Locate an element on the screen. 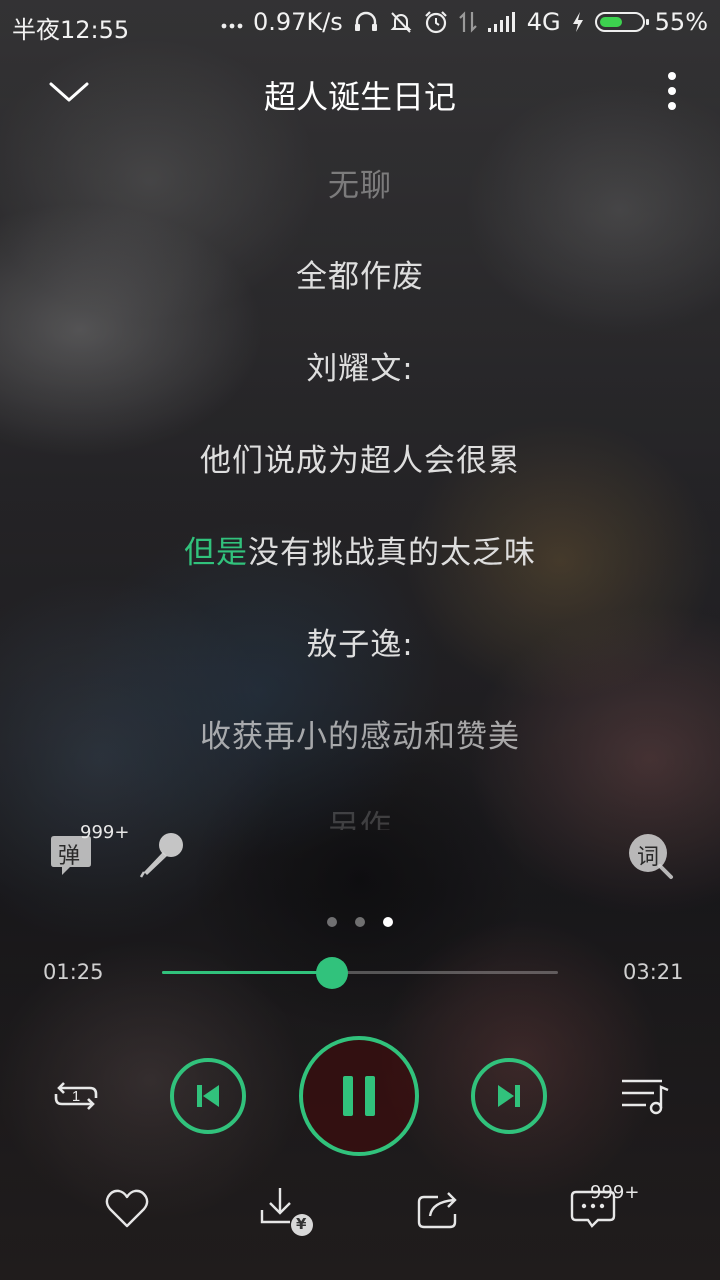 The width and height of the screenshot is (720, 1280). progress-thumb is located at coordinates (332, 973).